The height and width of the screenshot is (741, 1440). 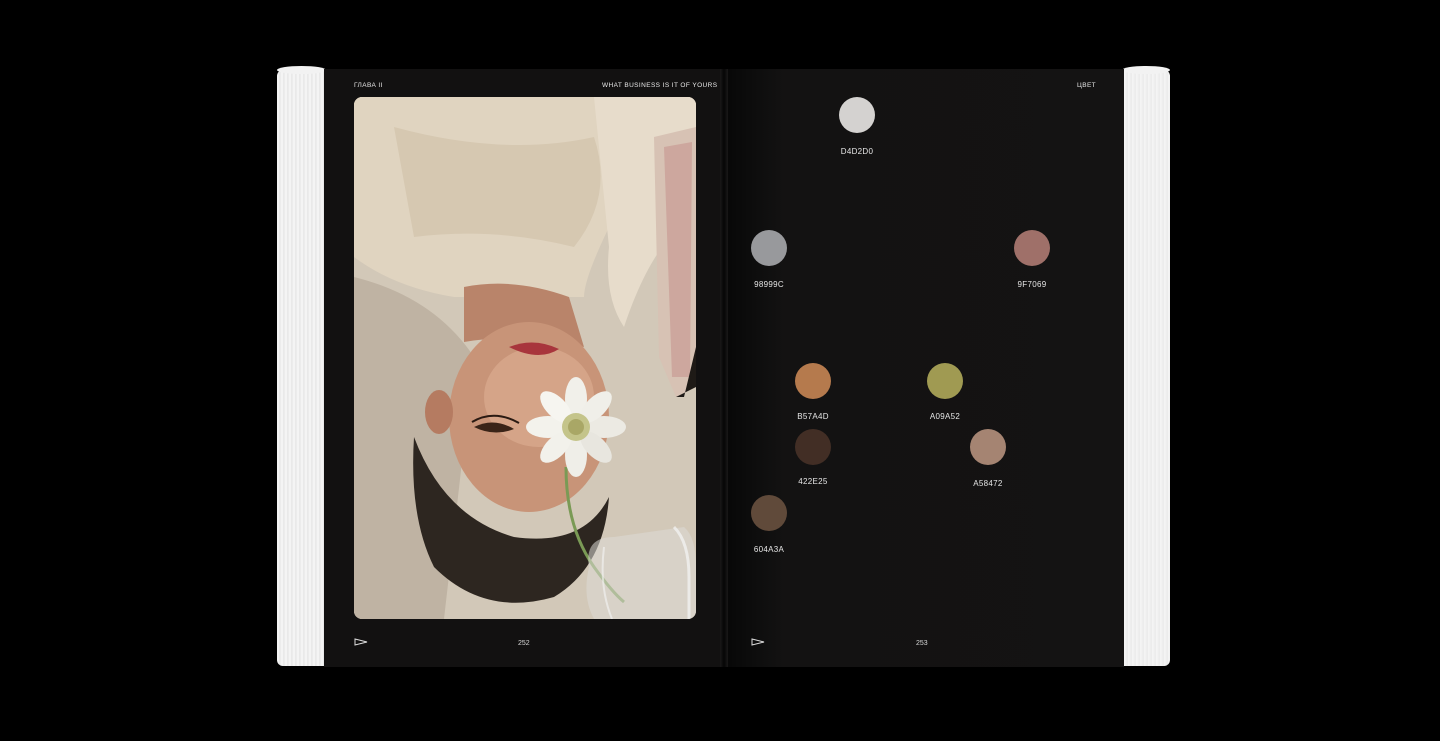 What do you see at coordinates (1146, 366) in the screenshot?
I see `right-page-edges` at bounding box center [1146, 366].